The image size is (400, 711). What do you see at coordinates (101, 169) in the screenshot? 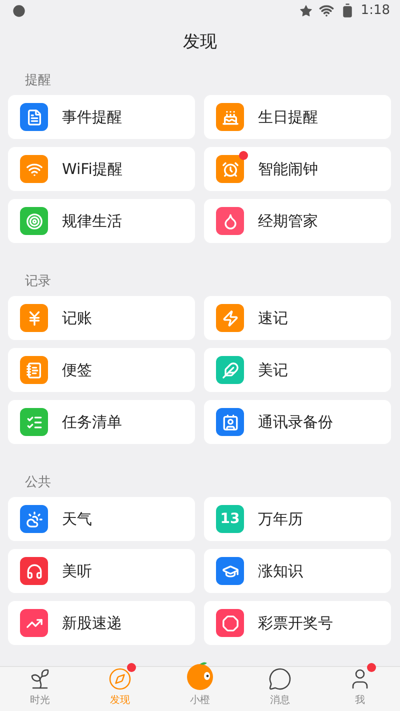
I see `feature-card: WiFi提醒` at bounding box center [101, 169].